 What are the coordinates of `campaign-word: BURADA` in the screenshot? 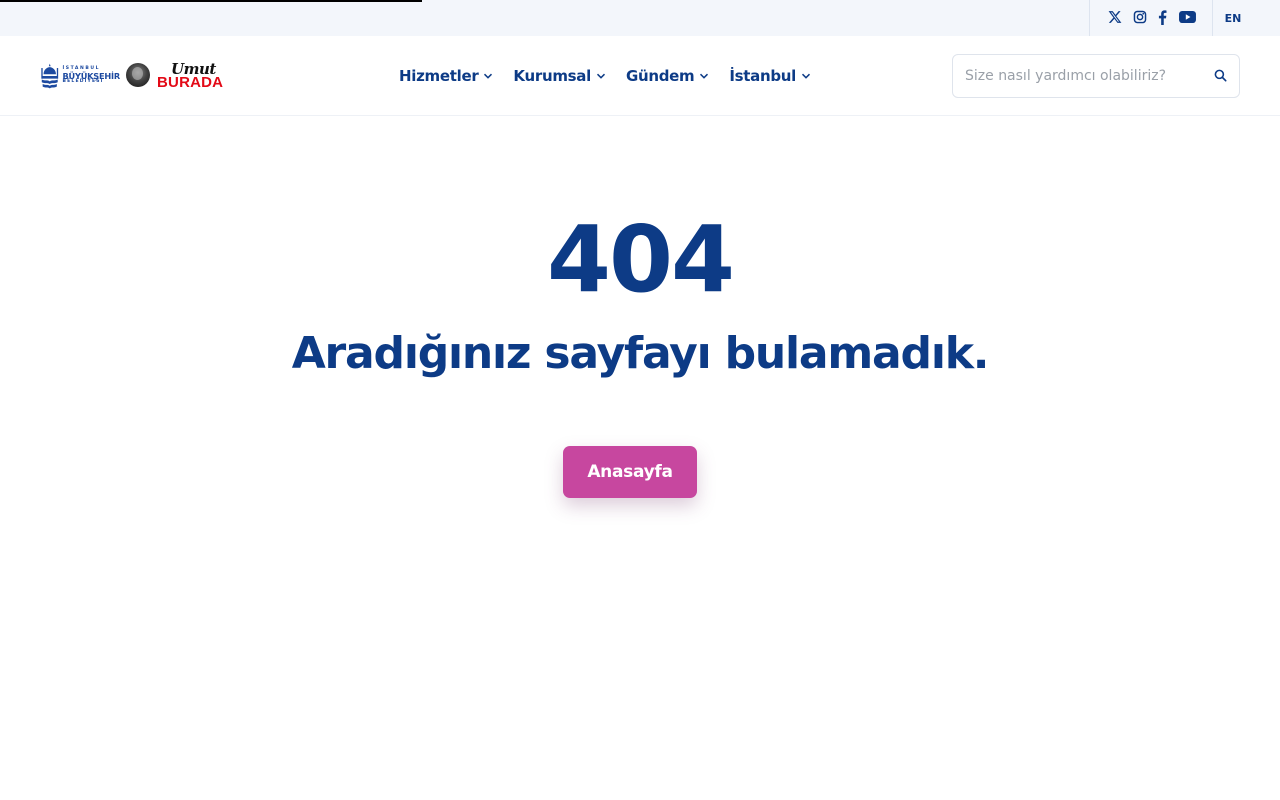 It's located at (190, 82).